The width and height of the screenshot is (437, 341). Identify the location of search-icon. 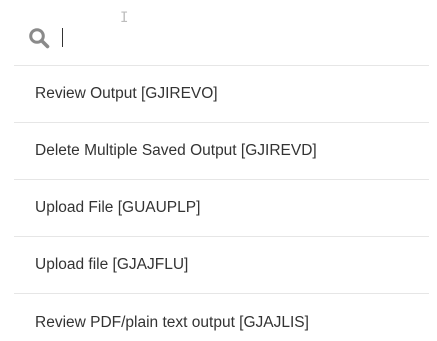
(39, 38).